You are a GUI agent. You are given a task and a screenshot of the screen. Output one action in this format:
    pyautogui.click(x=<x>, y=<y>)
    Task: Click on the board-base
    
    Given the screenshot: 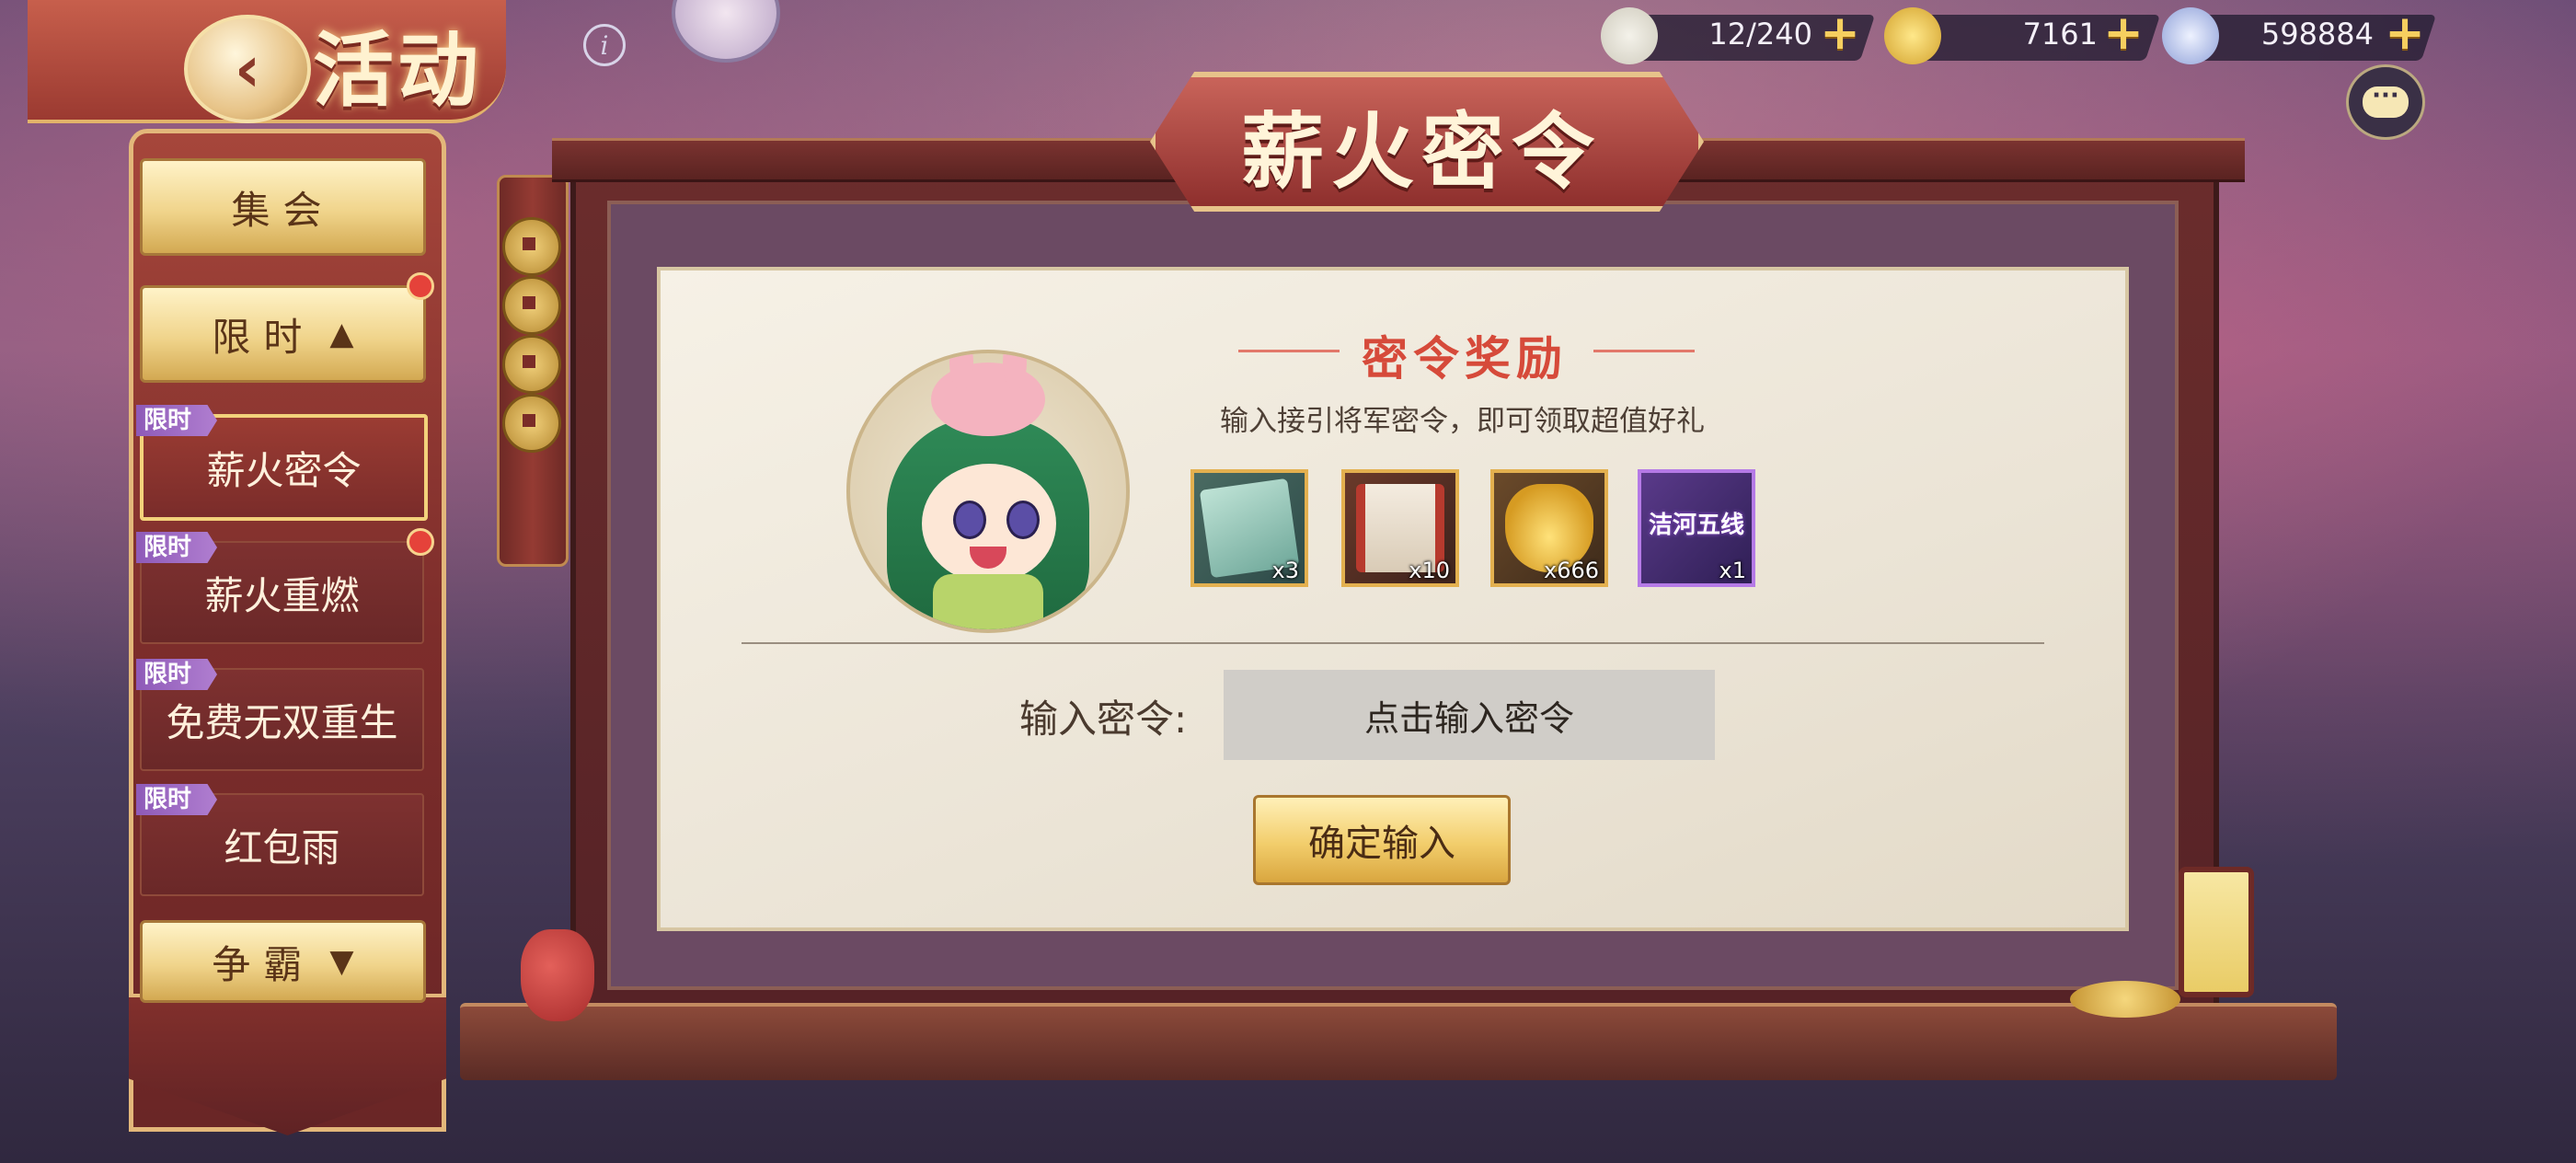 What is the action you would take?
    pyautogui.click(x=1398, y=1042)
    